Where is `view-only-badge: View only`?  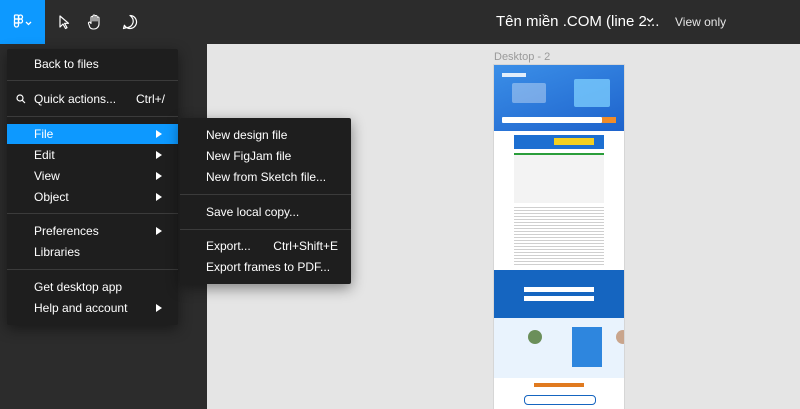
view-only-badge: View only is located at coordinates (700, 22).